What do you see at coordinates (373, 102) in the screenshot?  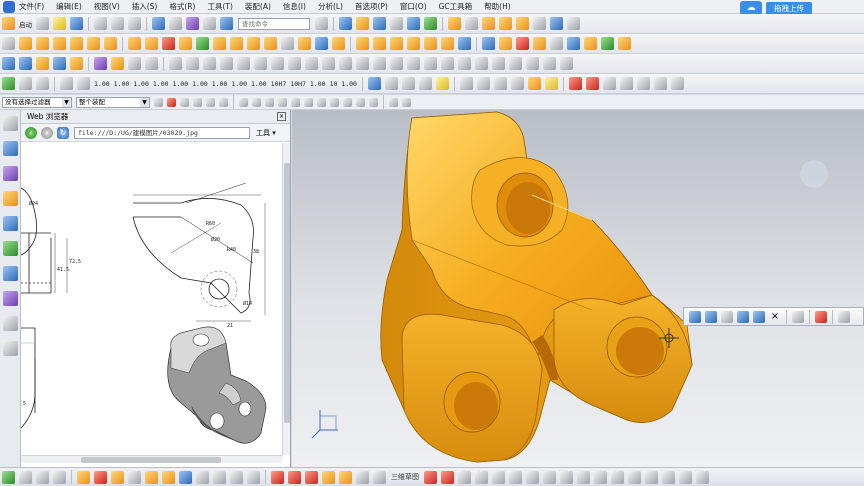 I see `snap-disable-icon` at bounding box center [373, 102].